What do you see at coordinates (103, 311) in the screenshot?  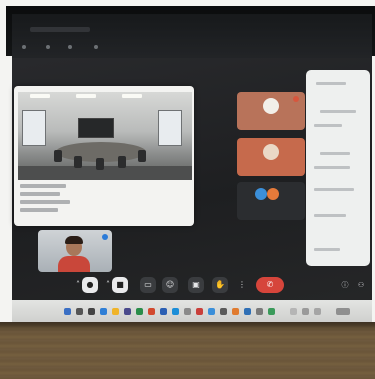 I see `edge-icon` at bounding box center [103, 311].